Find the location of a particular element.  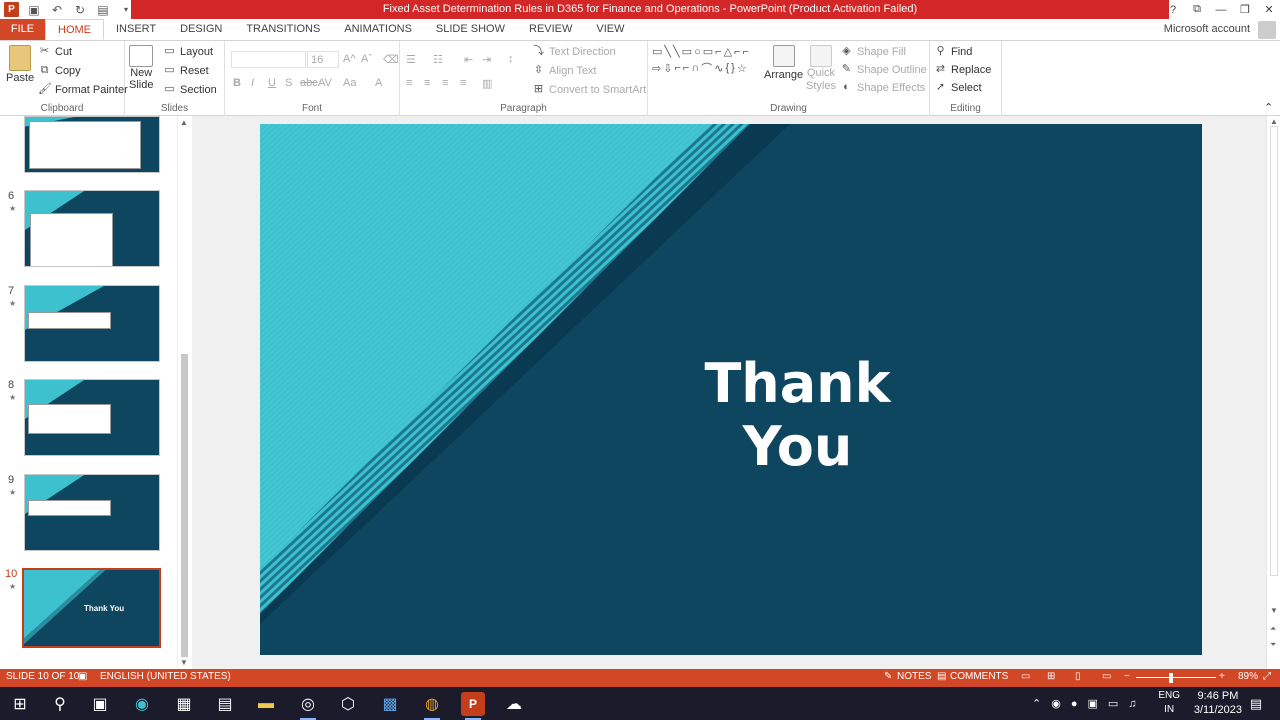

find-button: ⚲ Find is located at coordinates (953, 51).